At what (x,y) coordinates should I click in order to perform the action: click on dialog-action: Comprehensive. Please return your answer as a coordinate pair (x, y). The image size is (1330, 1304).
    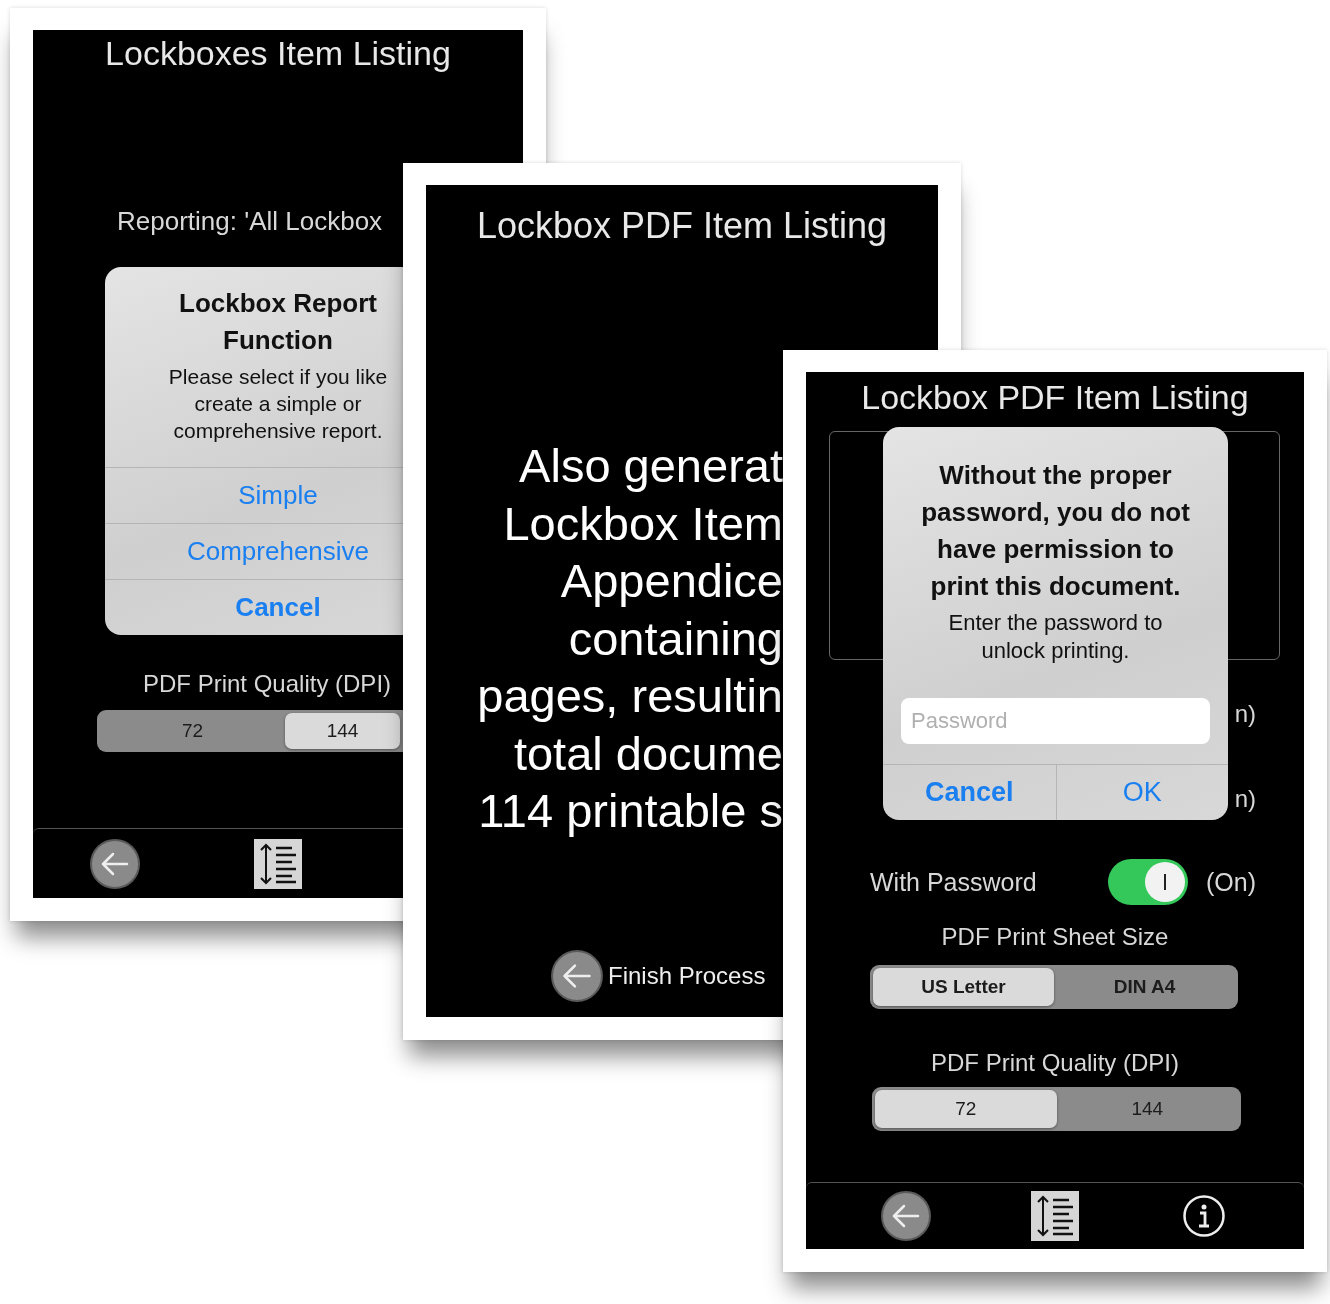
    Looking at the image, I should click on (278, 551).